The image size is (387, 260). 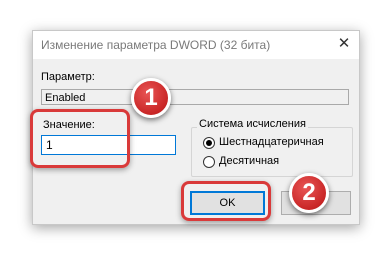 What do you see at coordinates (209, 162) in the screenshot?
I see `radio-decimal-circle` at bounding box center [209, 162].